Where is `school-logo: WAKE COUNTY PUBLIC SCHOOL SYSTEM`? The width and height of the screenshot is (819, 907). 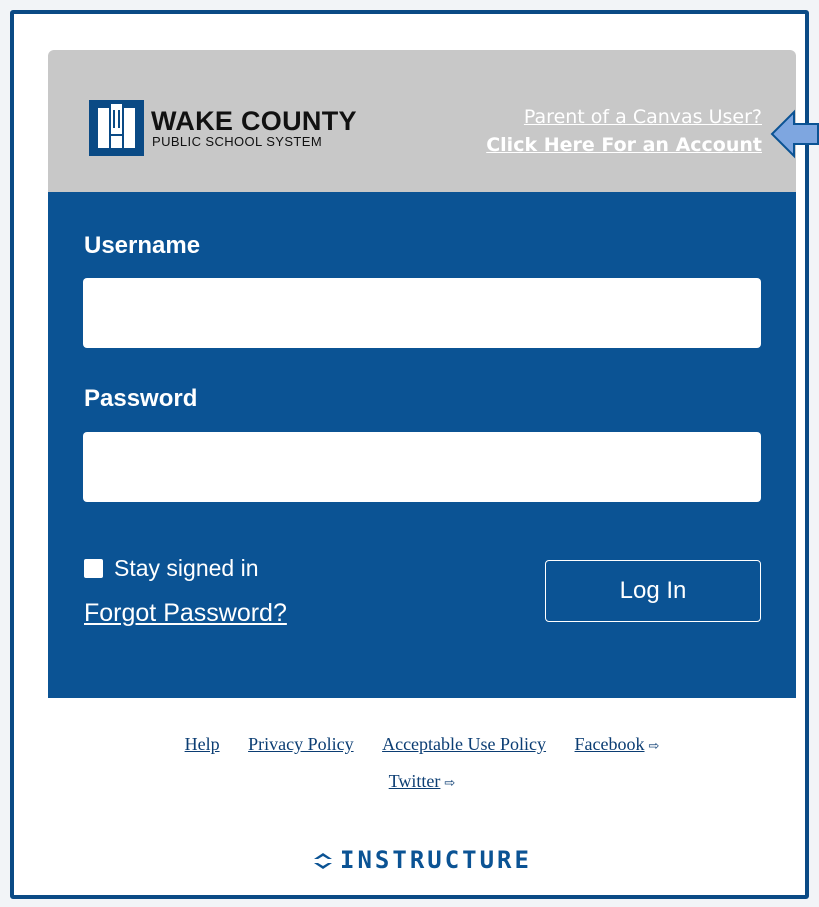
school-logo: WAKE COUNTY PUBLIC SCHOOL SYSTEM is located at coordinates (223, 128).